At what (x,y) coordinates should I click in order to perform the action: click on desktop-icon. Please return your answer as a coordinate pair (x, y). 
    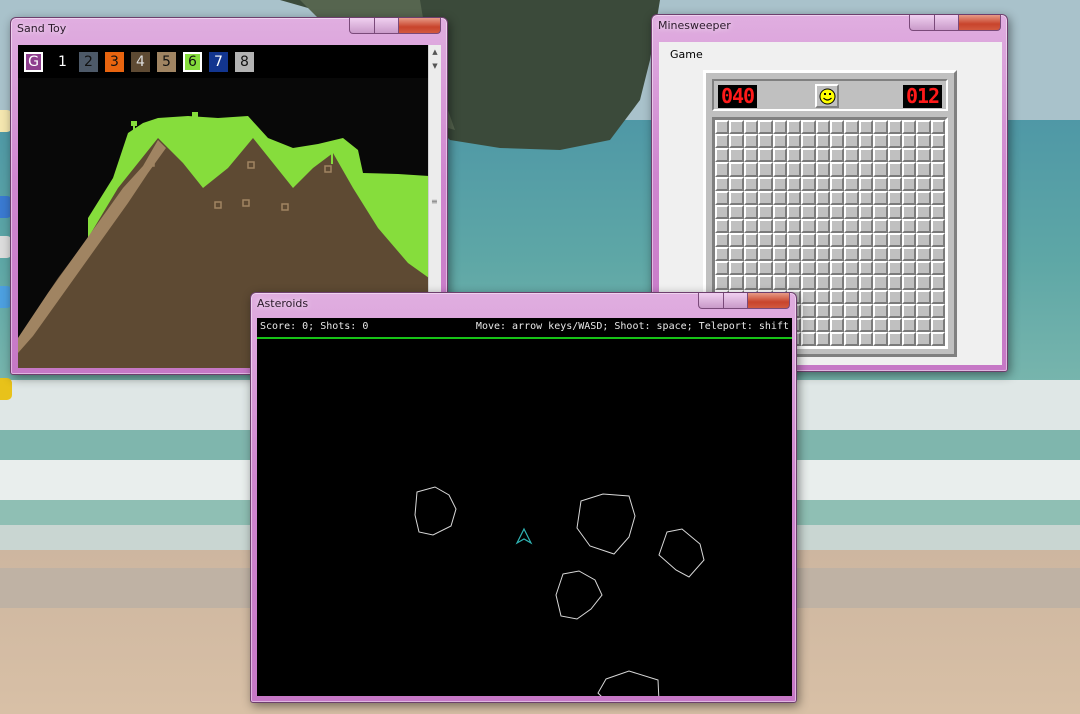
    Looking at the image, I should click on (6, 389).